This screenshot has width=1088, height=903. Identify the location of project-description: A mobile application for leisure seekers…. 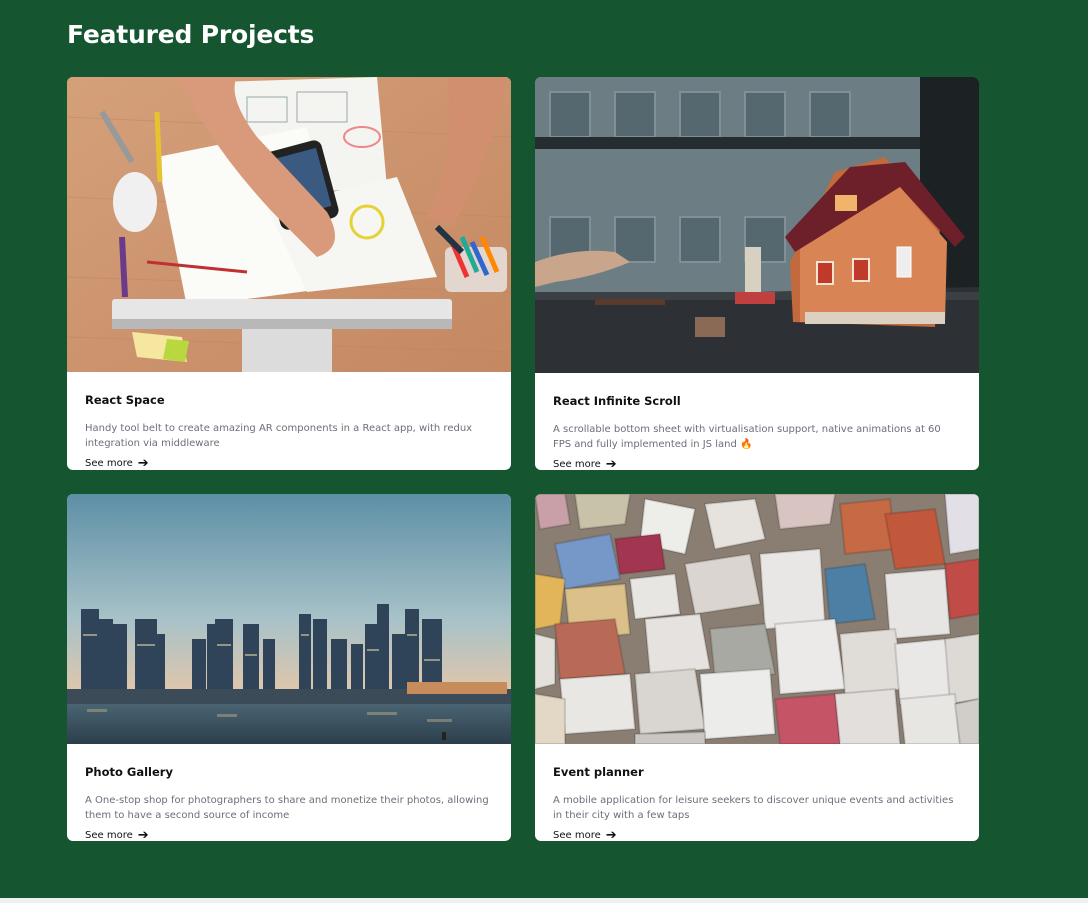
(753, 808).